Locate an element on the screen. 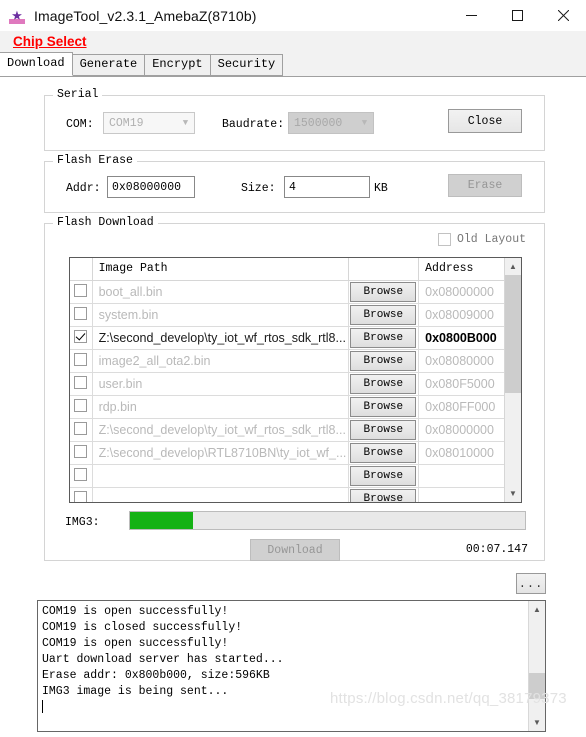 The image size is (586, 737). tab-strip: Download Generate Encrypt Security is located at coordinates (293, 64).